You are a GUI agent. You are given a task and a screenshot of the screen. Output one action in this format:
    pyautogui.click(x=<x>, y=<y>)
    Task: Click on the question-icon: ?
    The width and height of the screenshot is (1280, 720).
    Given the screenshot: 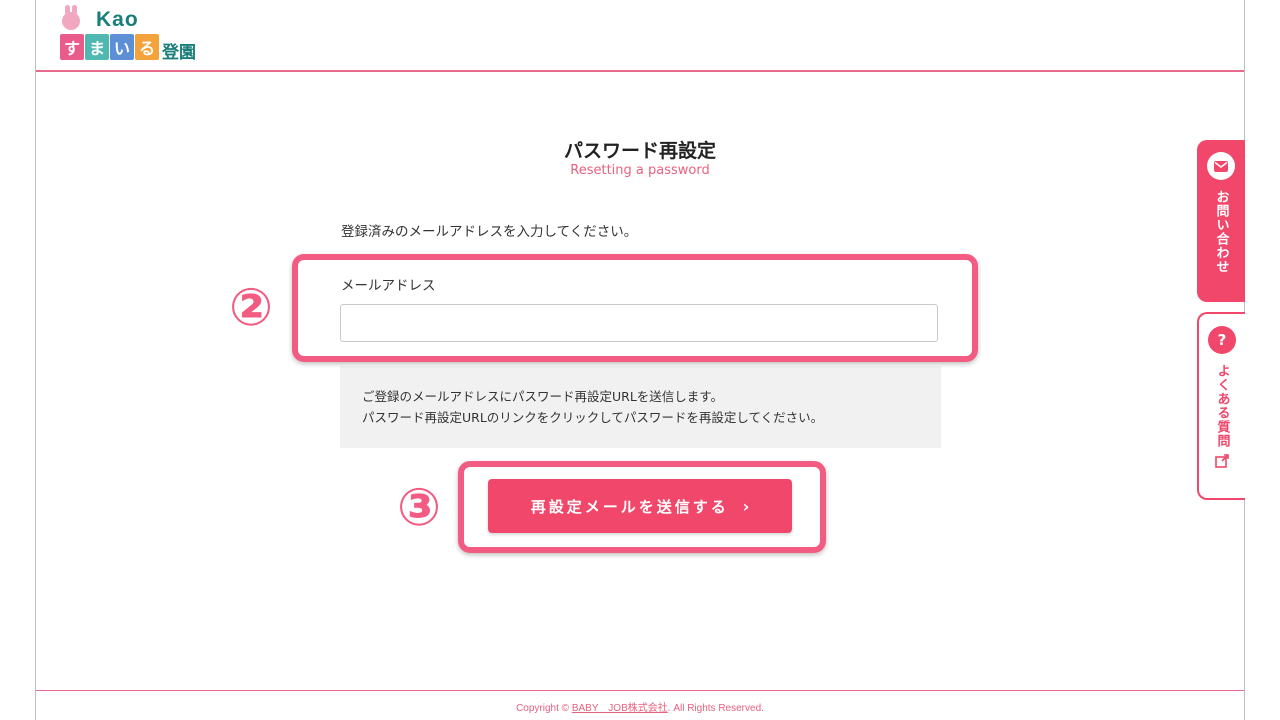 What is the action you would take?
    pyautogui.click(x=1222, y=340)
    